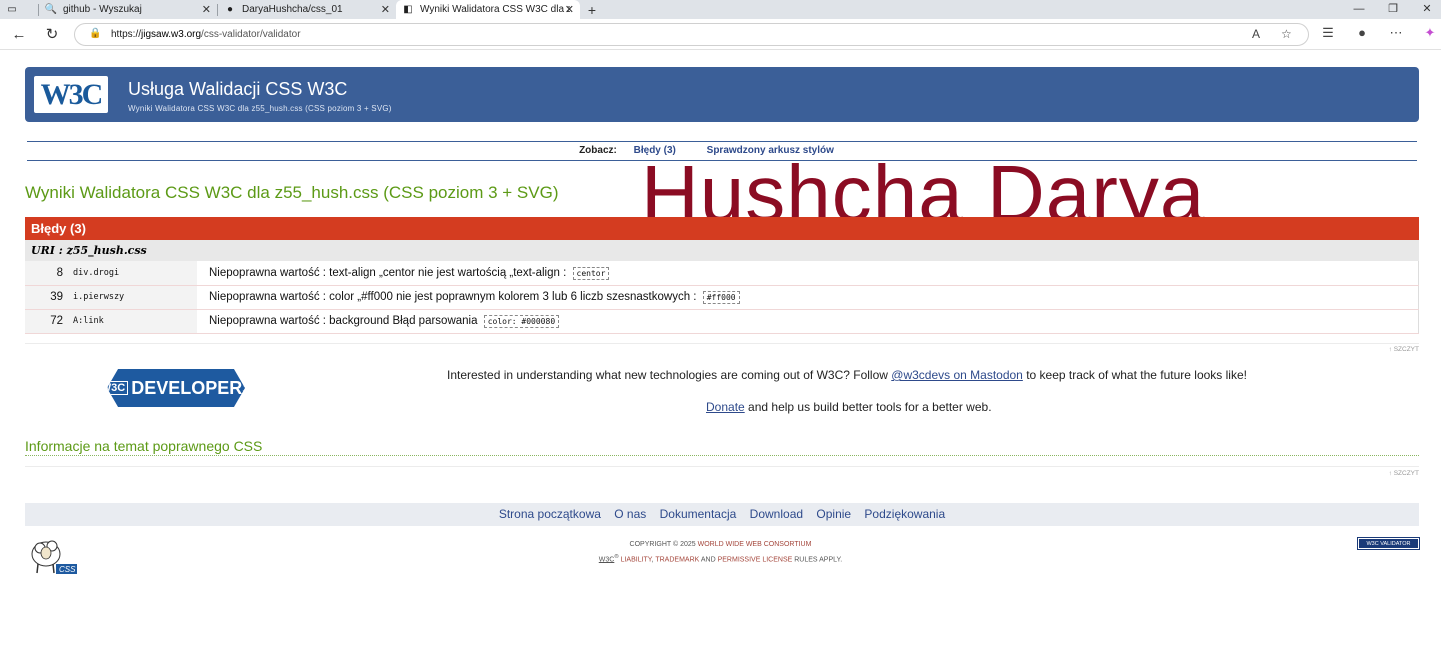 This screenshot has width=1441, height=670. Describe the element at coordinates (71, 94) in the screenshot. I see `w3c-logo: W3C` at that location.